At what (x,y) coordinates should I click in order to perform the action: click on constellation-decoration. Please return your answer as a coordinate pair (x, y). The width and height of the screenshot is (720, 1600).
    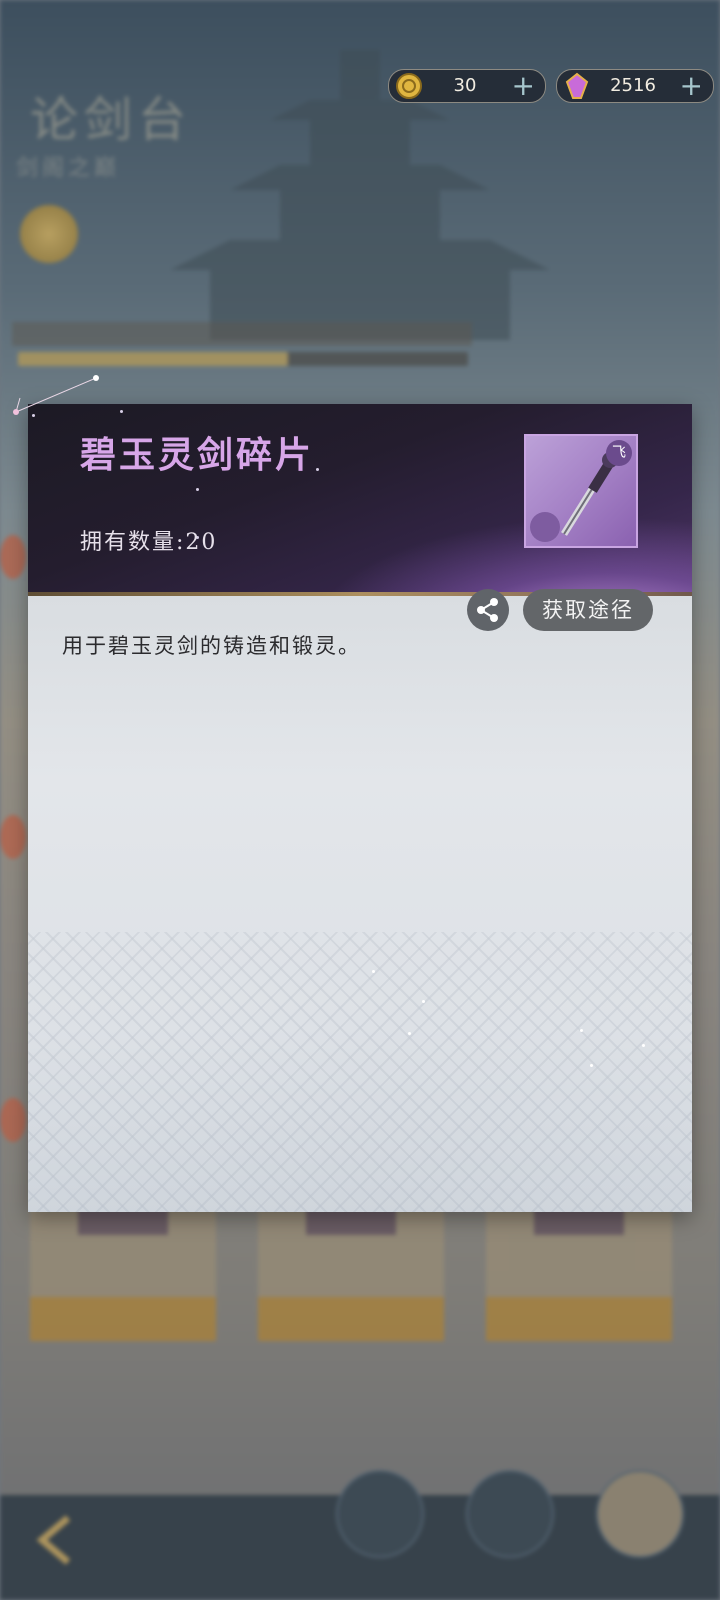
    Looking at the image, I should click on (56, 395).